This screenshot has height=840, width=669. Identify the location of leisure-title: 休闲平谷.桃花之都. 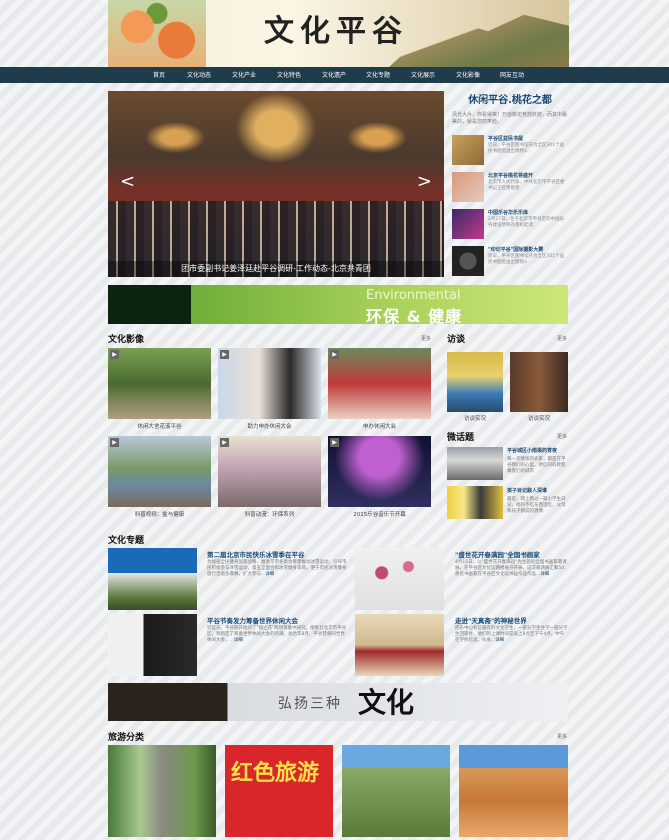
(510, 98).